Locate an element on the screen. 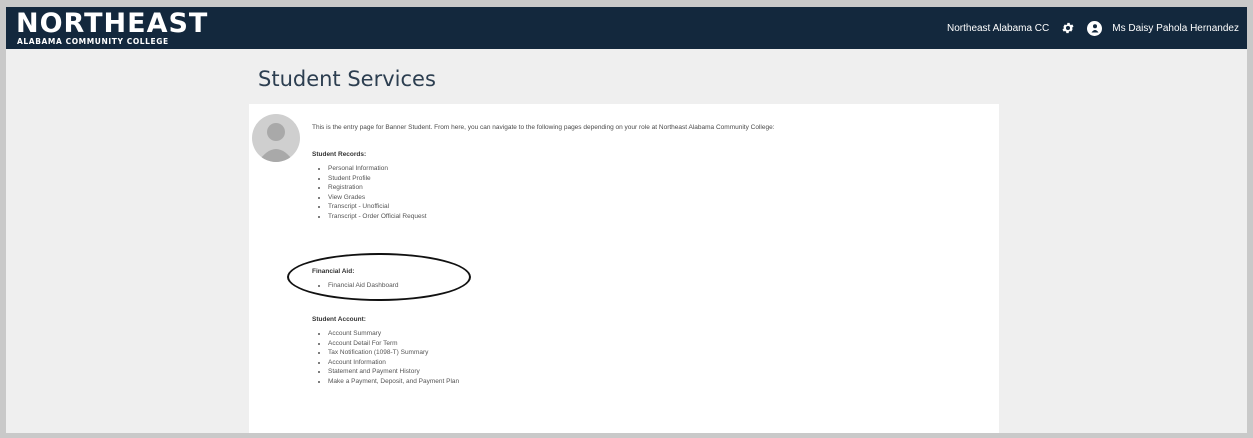  link-account-summary: Account Summary is located at coordinates (354, 333).